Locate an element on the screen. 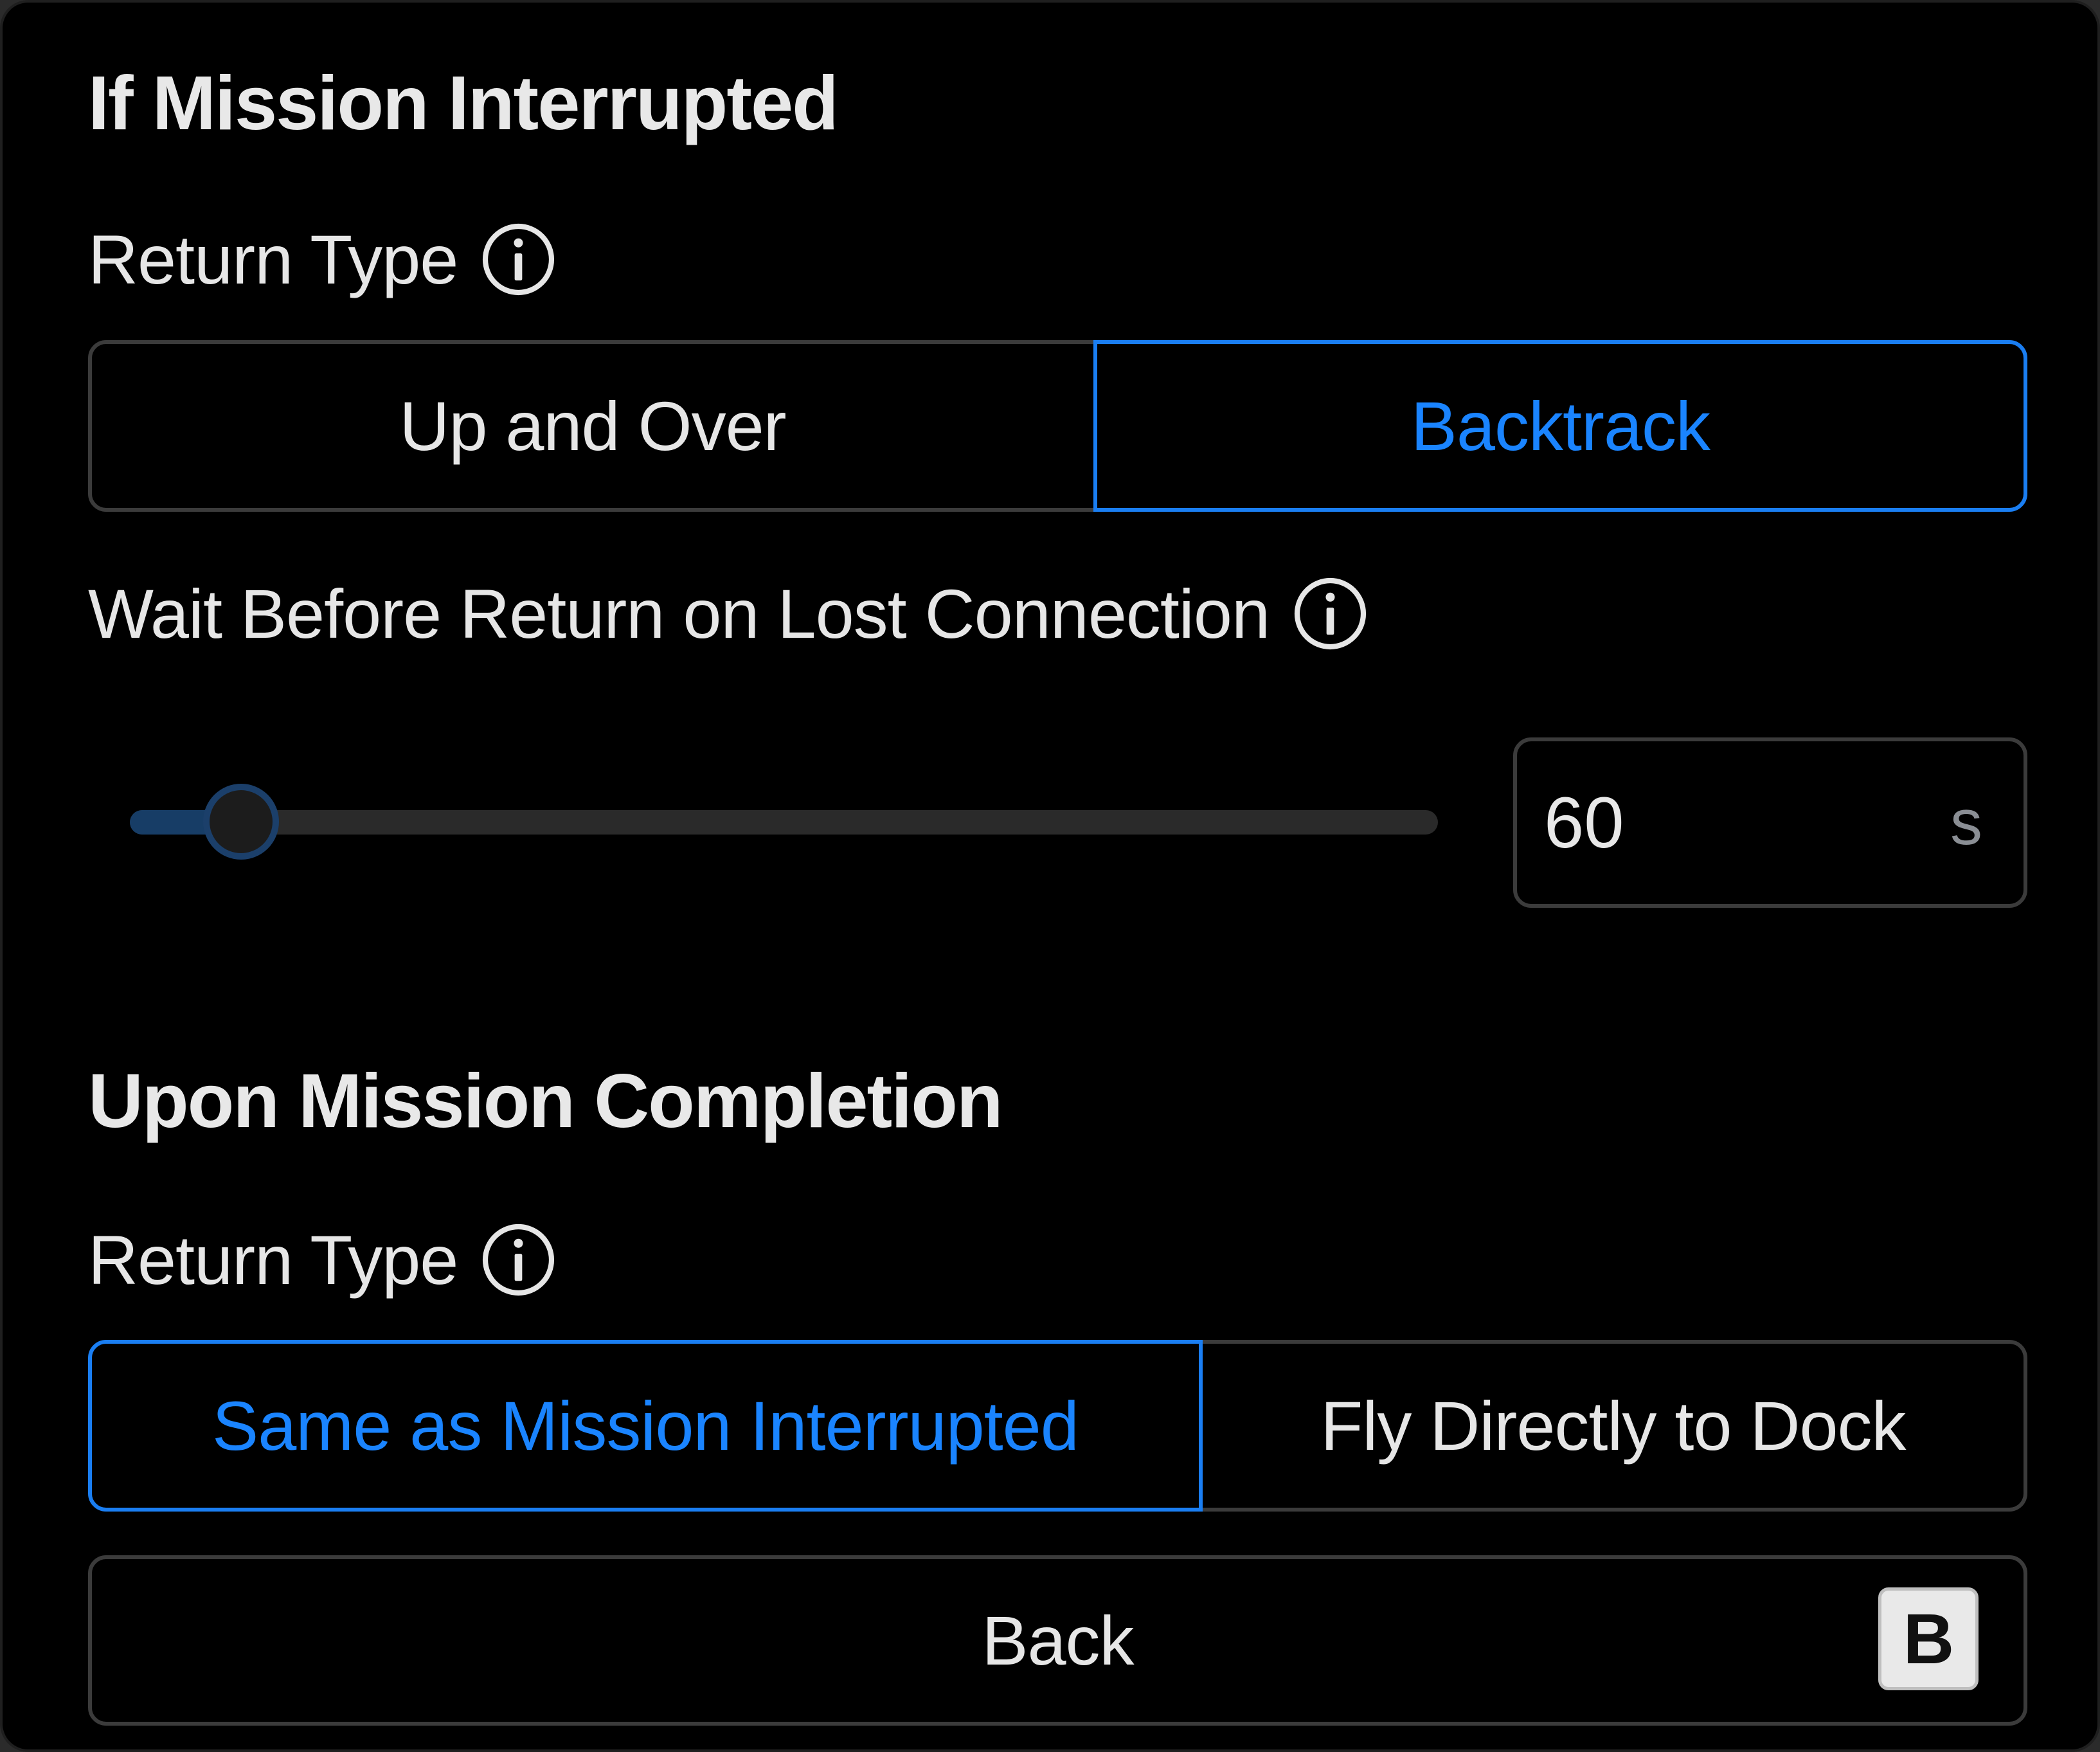 This screenshot has height=1752, width=2100. interrupted-return-type-segmented: Up and Over Backtrack is located at coordinates (1057, 426).